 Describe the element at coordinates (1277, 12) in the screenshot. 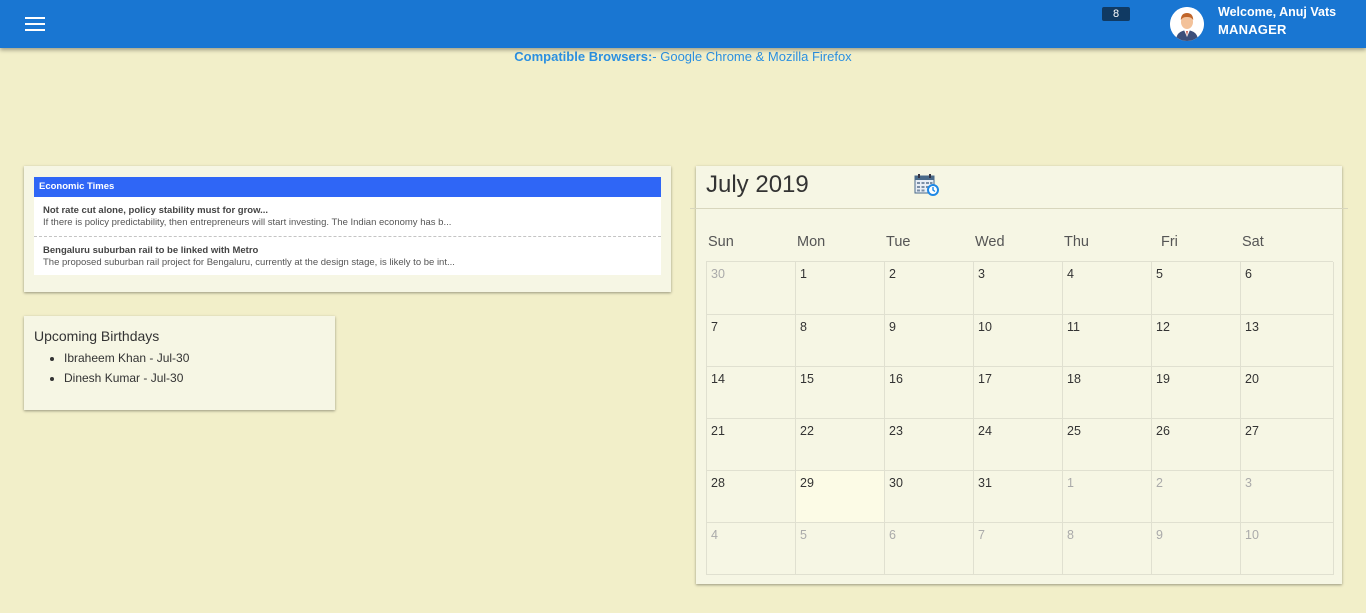

I see `welcome-text: Welcome, Anuj Vats` at that location.